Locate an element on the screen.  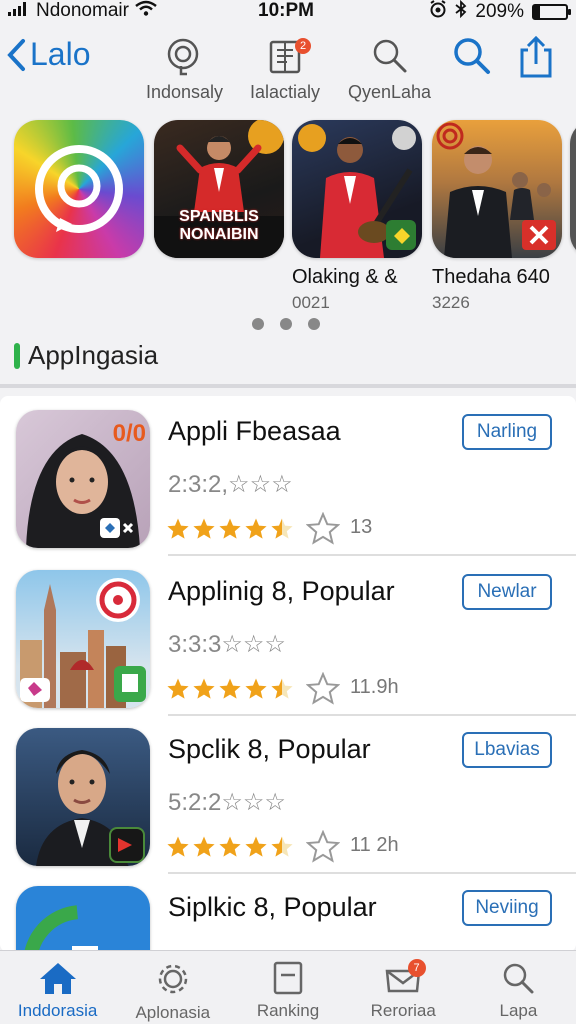
share-icon is located at coordinates (536, 56).